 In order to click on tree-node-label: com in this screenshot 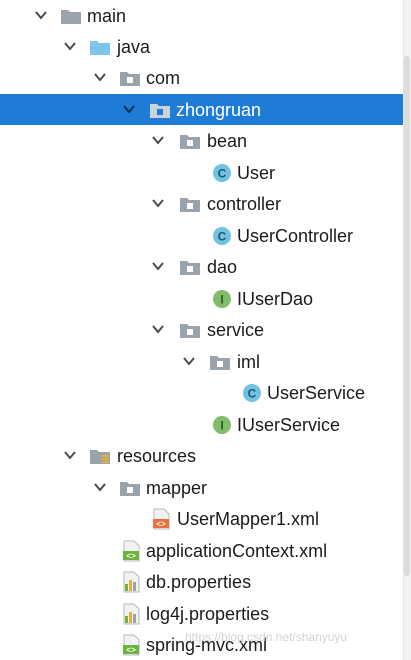, I will do `click(163, 78)`.